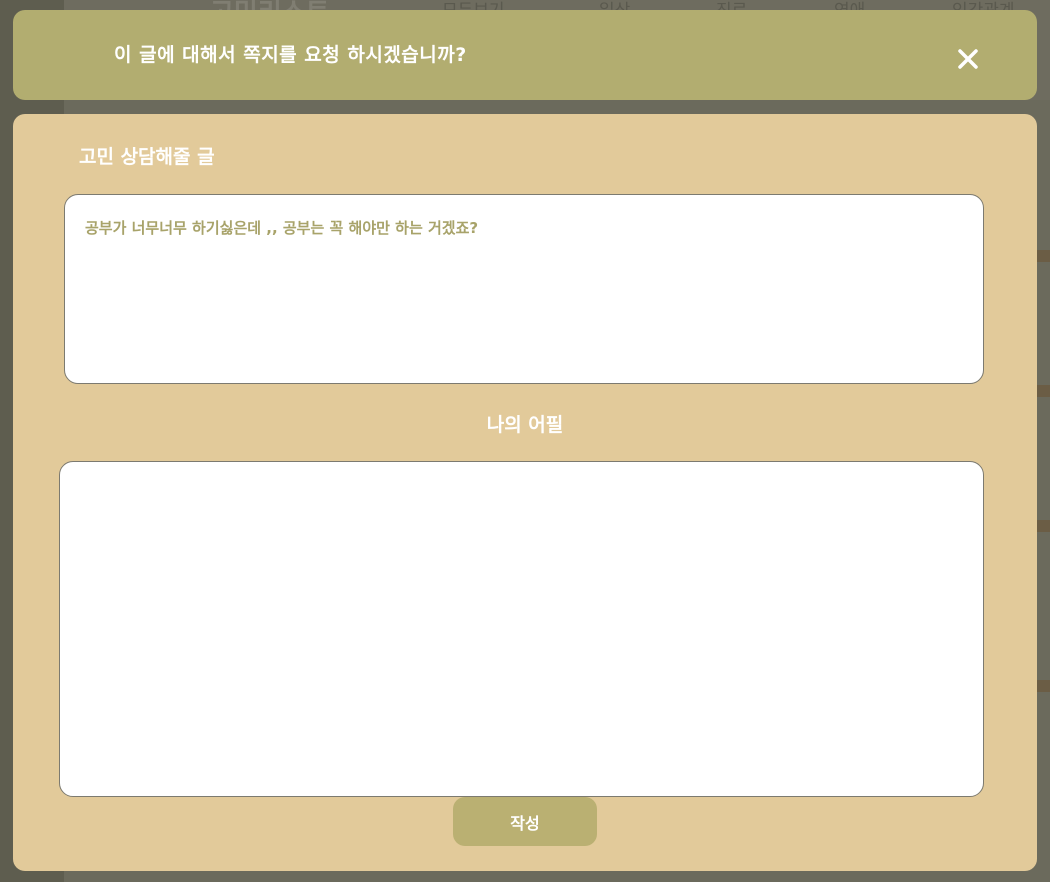  I want to click on post-section-label: 고민 상담해줄 글, so click(147, 157).